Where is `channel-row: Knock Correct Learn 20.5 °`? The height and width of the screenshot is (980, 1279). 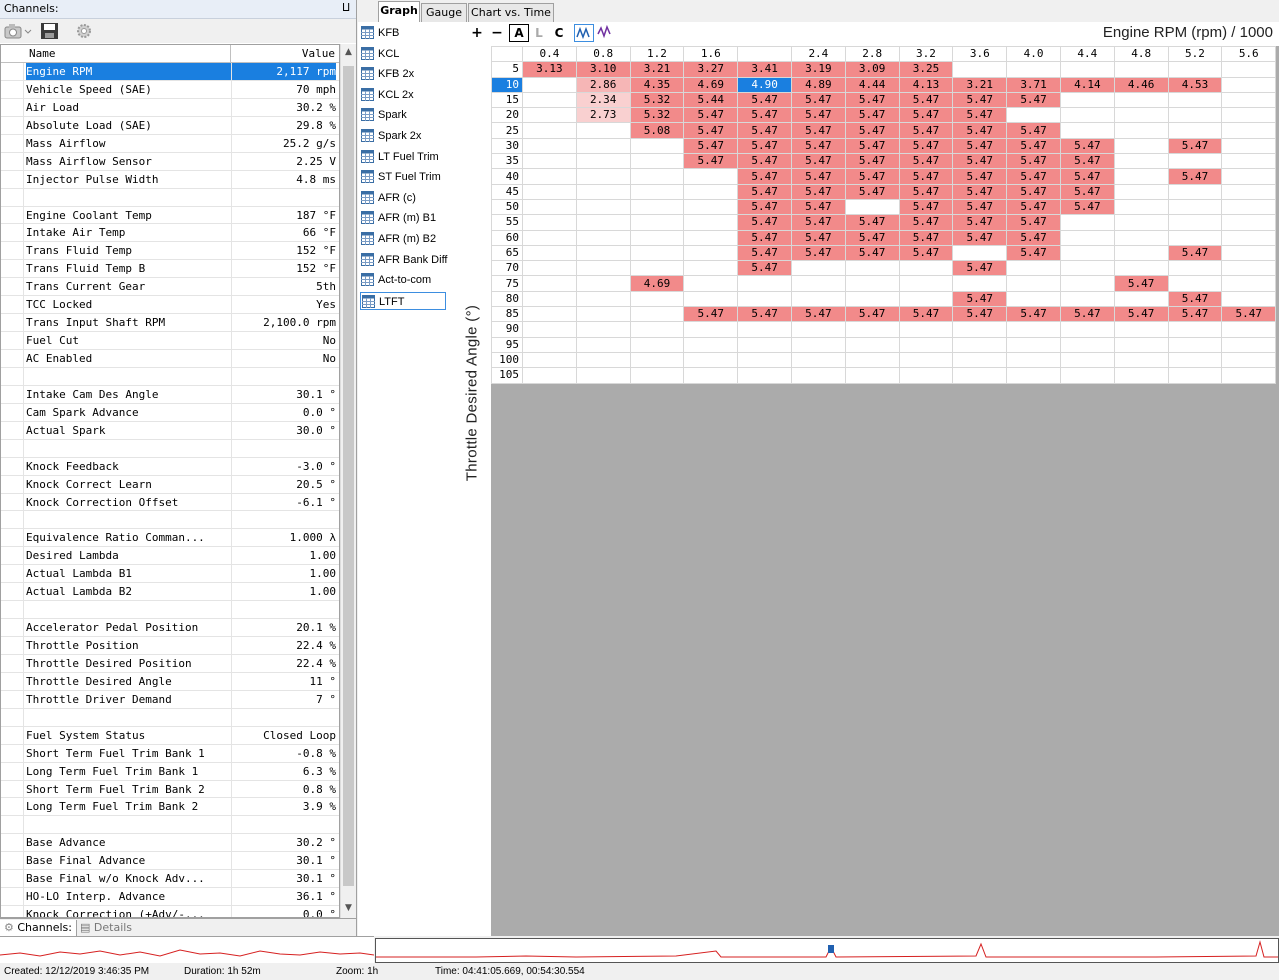
channel-row: Knock Correct Learn 20.5 ° is located at coordinates (170, 484).